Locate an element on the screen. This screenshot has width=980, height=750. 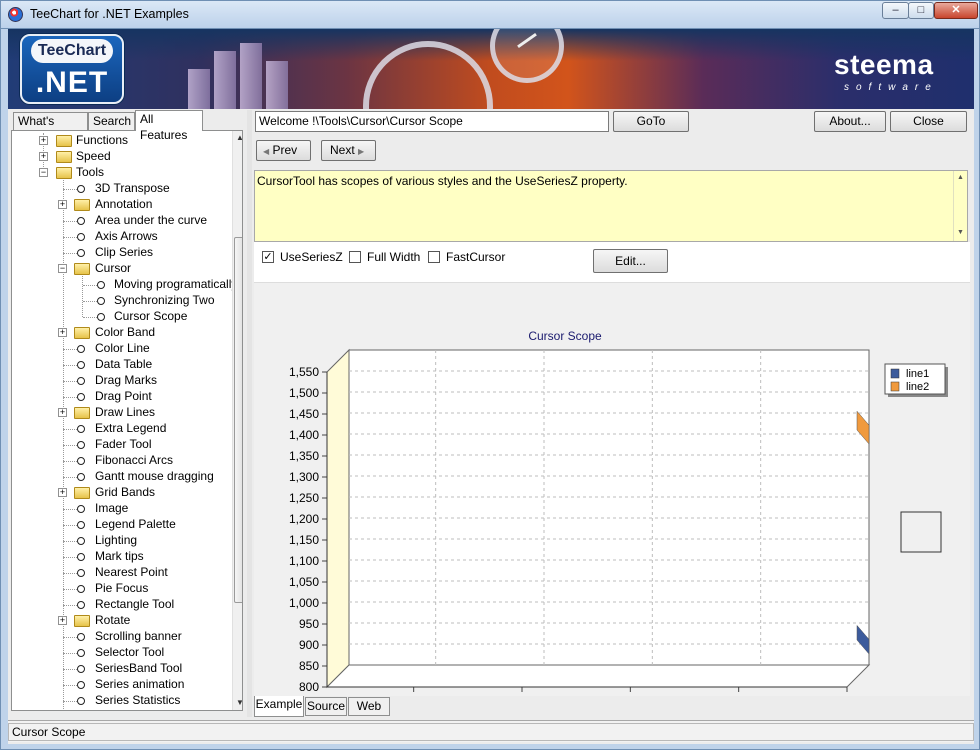
close-button: Close is located at coordinates (928, 121).